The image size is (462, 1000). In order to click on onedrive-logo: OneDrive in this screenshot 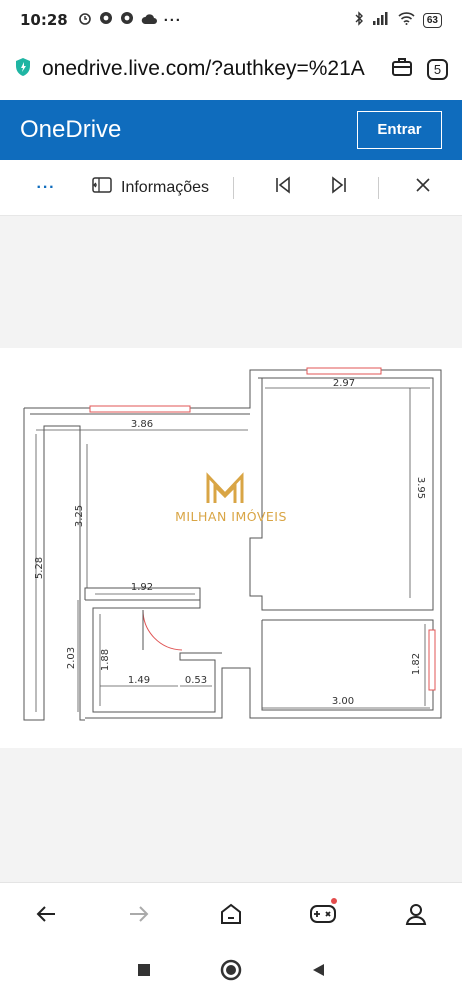, I will do `click(70, 130)`.